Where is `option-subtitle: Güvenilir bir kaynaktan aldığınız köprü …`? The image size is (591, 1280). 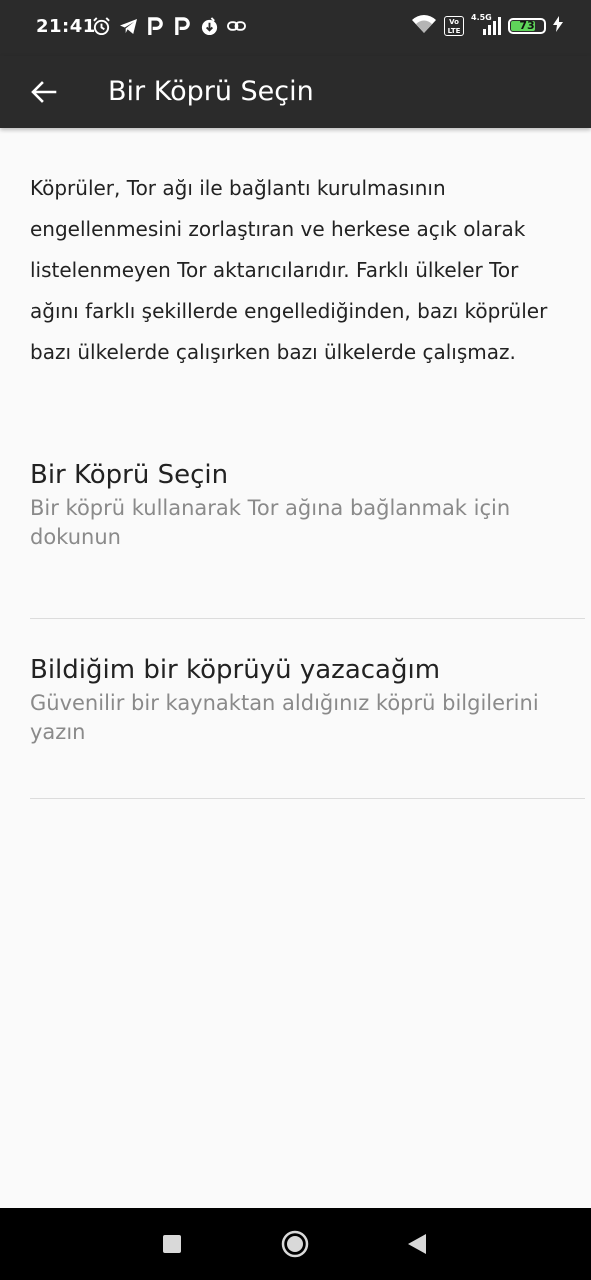
option-subtitle: Güvenilir bir kaynaktan aldığınız köprü … is located at coordinates (284, 717).